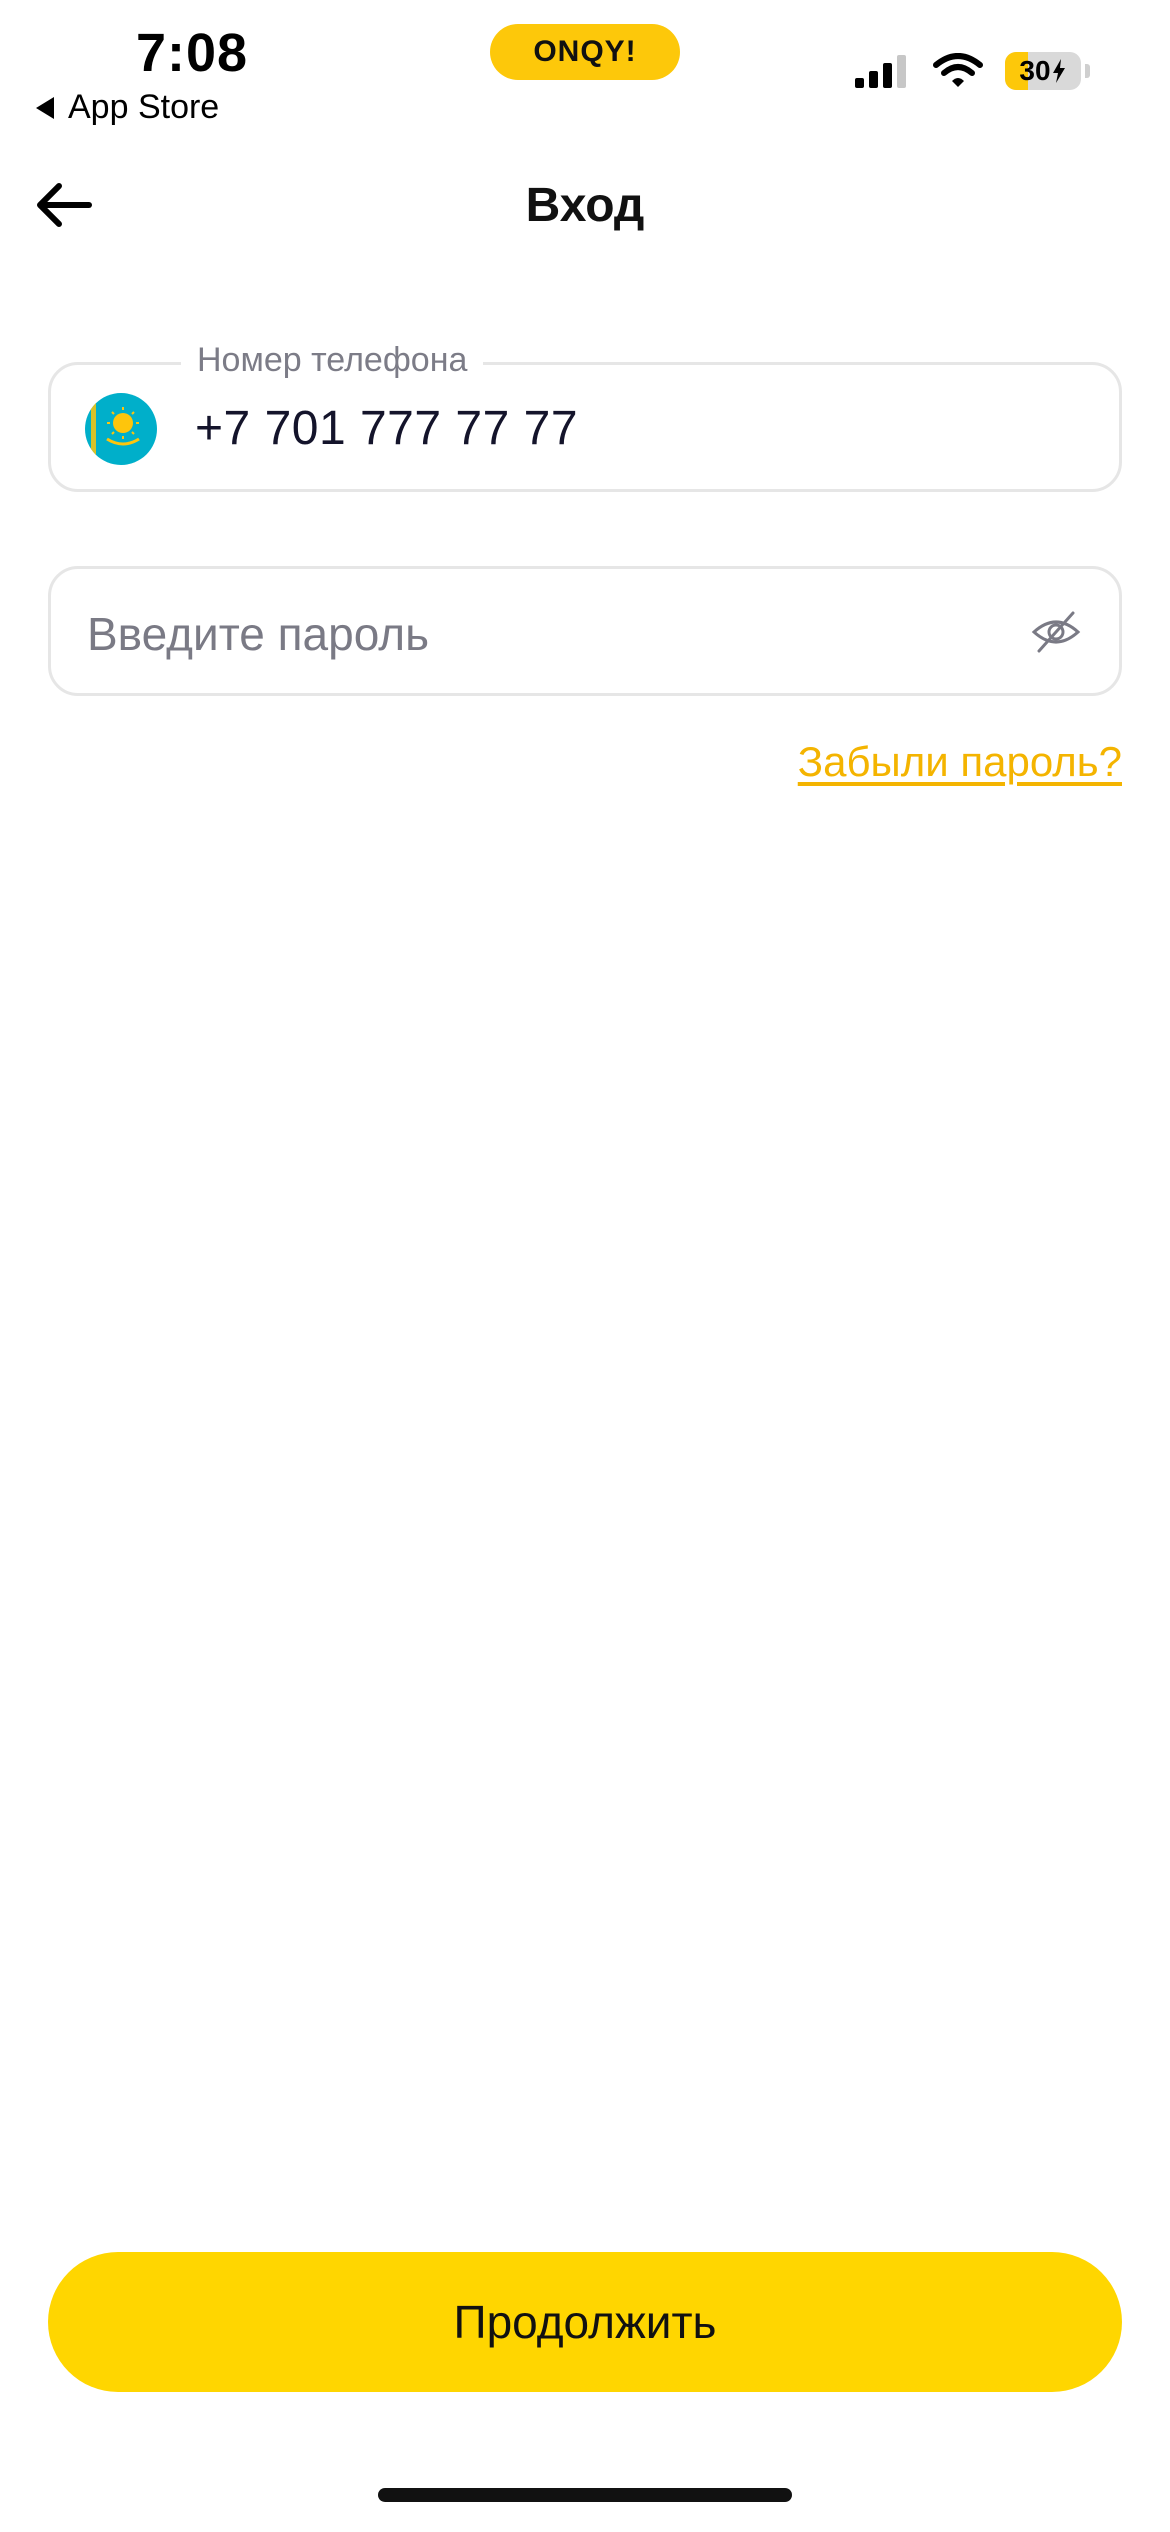 The height and width of the screenshot is (2532, 1170). I want to click on battery-icon: 30, so click(1043, 71).